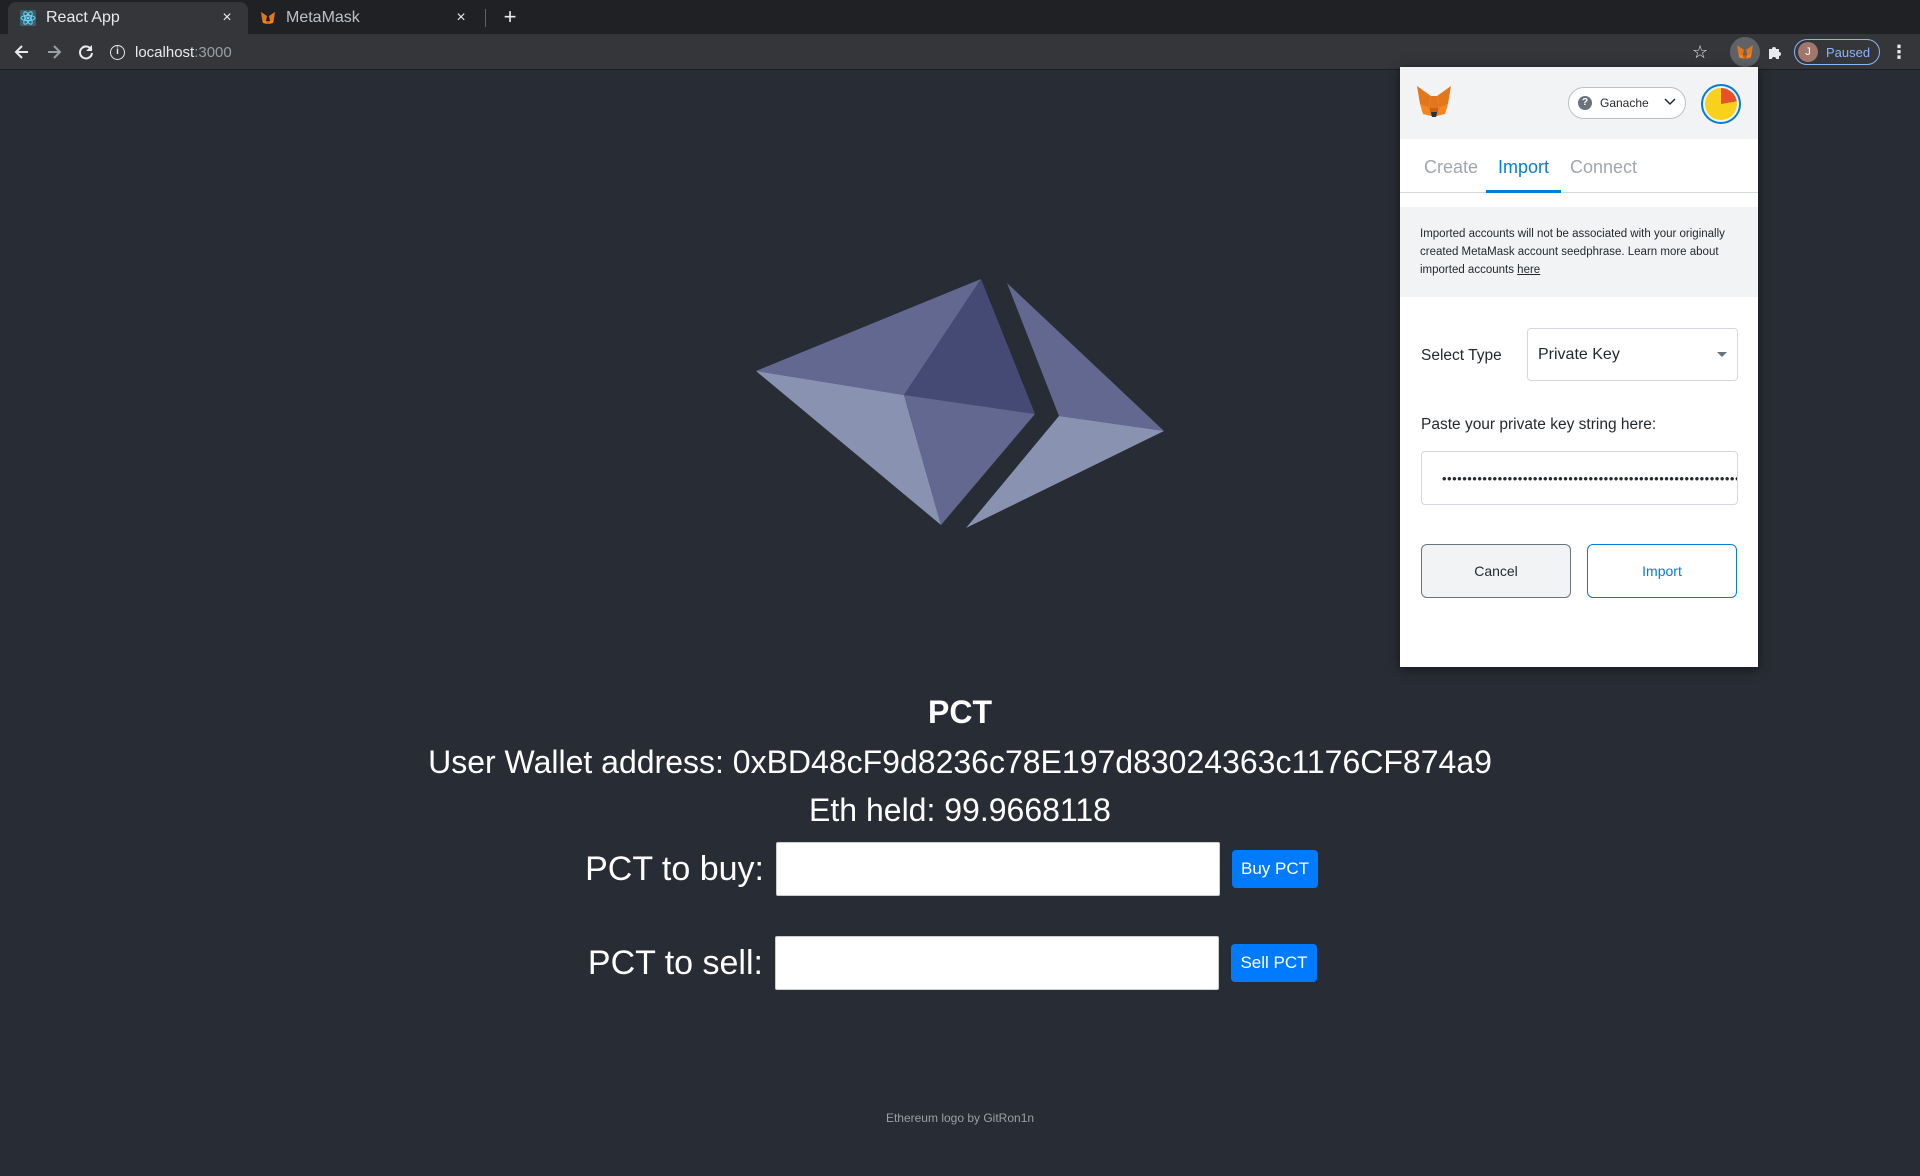 This screenshot has width=1920, height=1176. Describe the element at coordinates (323, 17) in the screenshot. I see `tab-title: MetaMask` at that location.